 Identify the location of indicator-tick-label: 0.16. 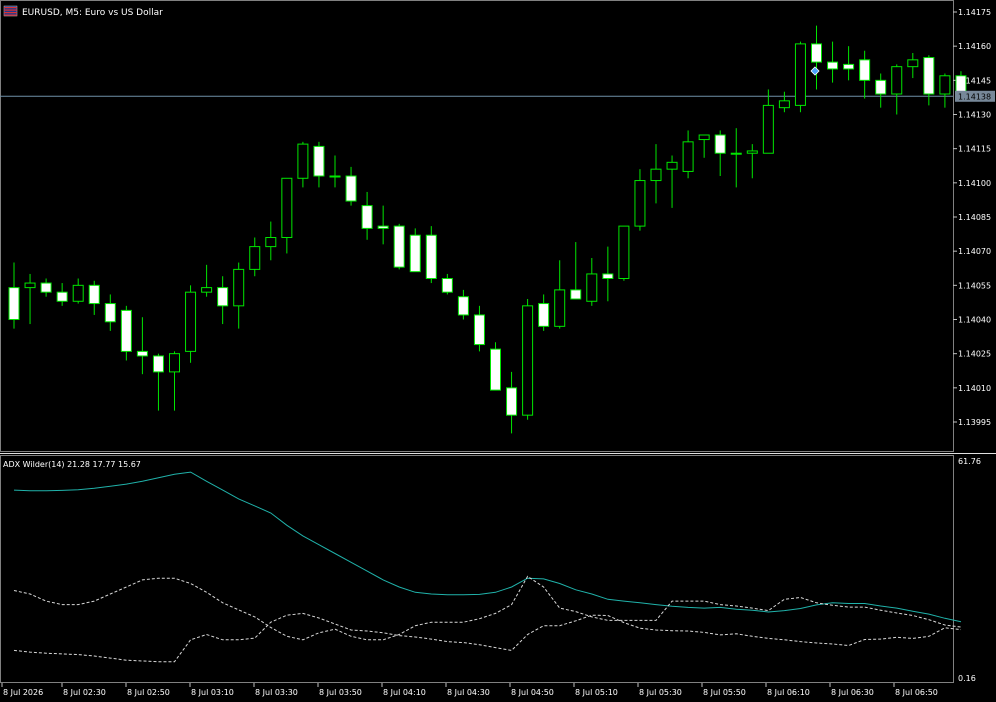
(967, 678).